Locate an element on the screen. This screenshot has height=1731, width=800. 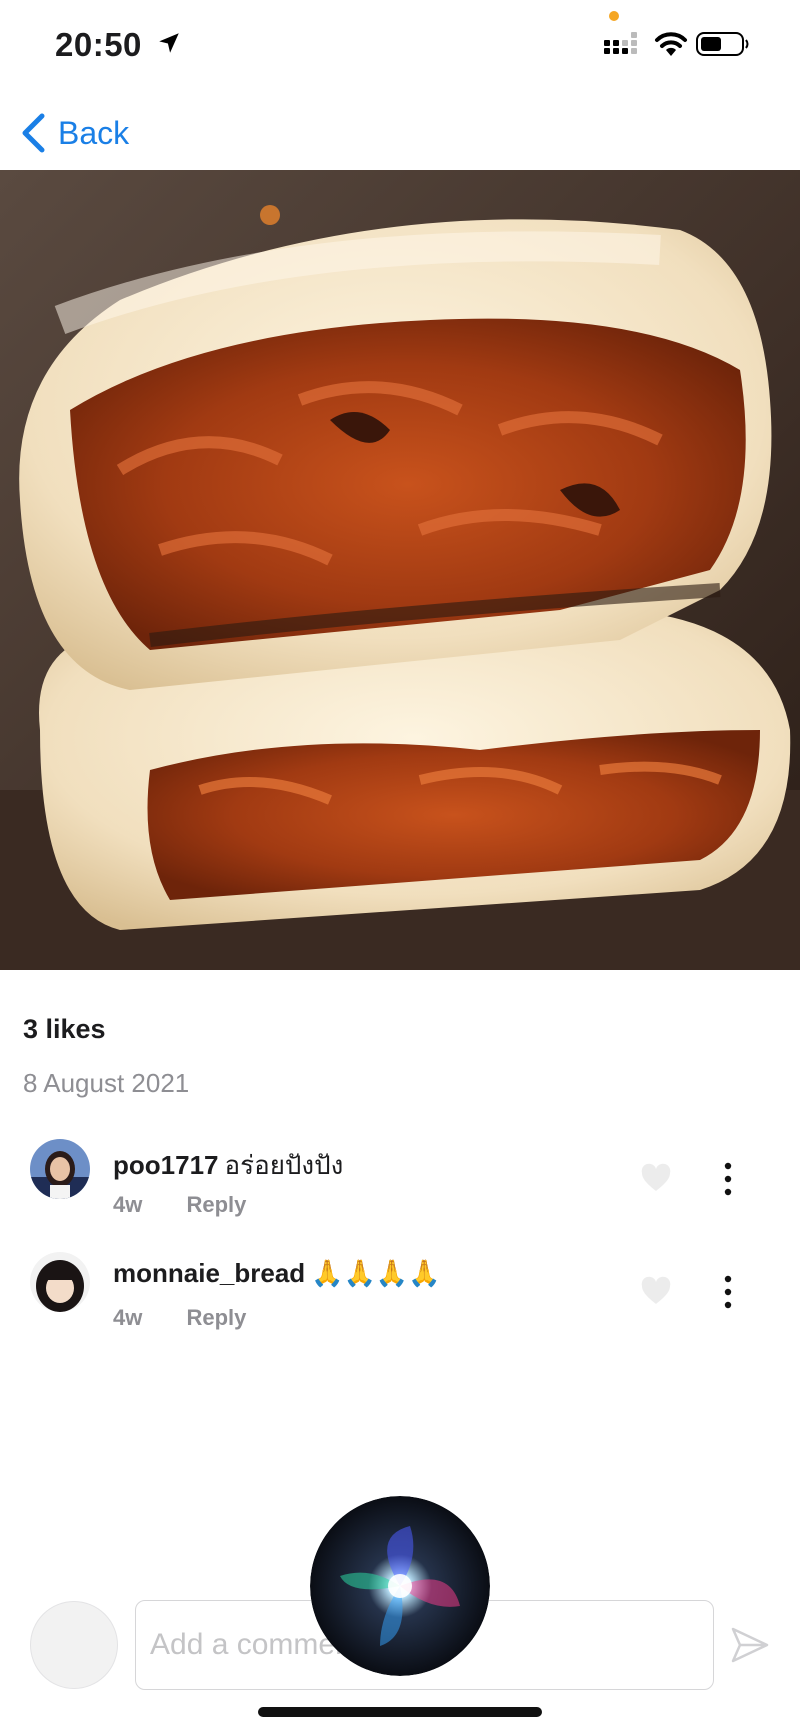
camera-in-use-dot is located at coordinates (614, 16).